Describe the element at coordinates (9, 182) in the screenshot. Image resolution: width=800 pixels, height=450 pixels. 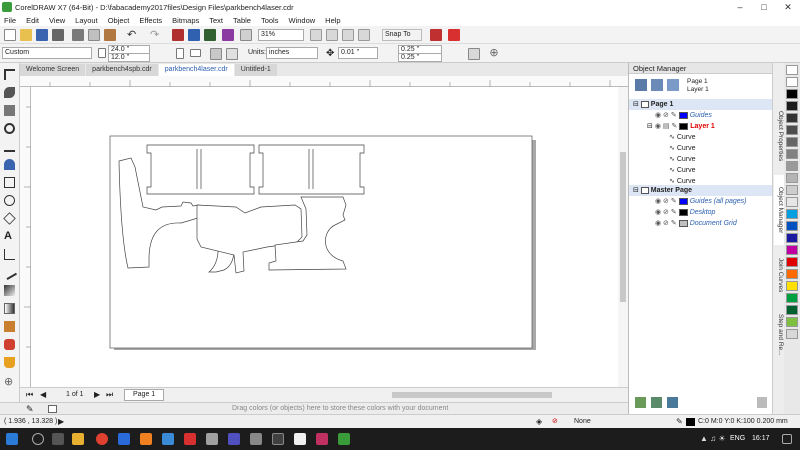
I see `rectangle-tool-icon` at that location.